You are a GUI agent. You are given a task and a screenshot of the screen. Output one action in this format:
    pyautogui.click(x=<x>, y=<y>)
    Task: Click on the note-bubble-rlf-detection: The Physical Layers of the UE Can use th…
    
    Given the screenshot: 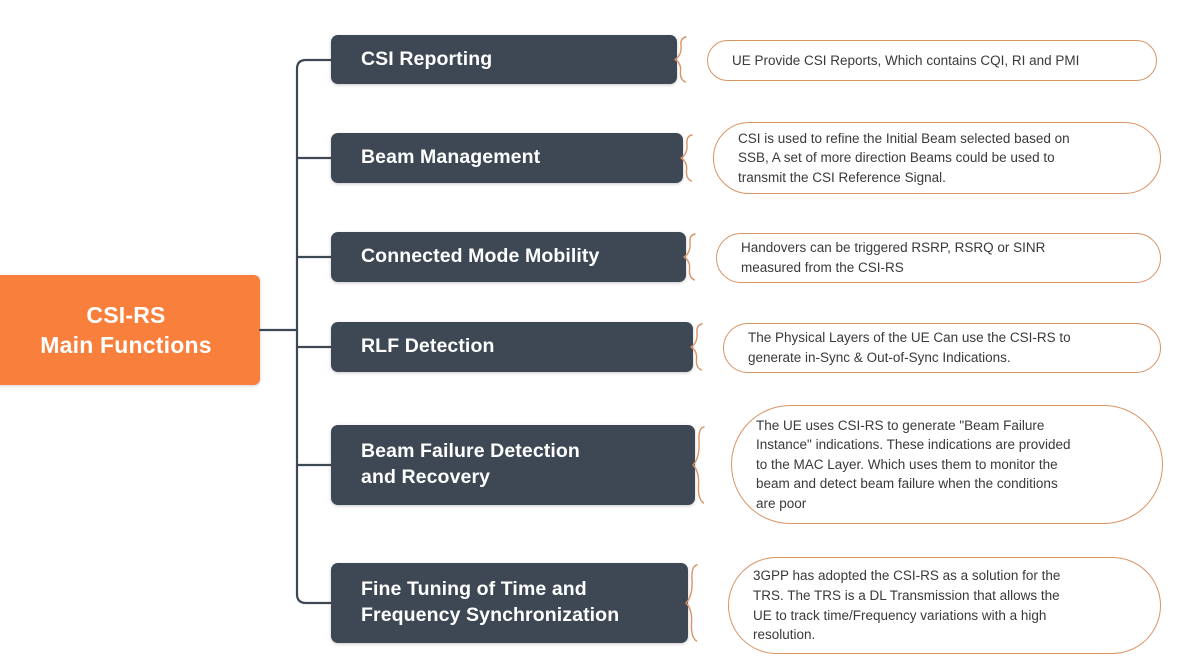 What is the action you would take?
    pyautogui.click(x=942, y=348)
    